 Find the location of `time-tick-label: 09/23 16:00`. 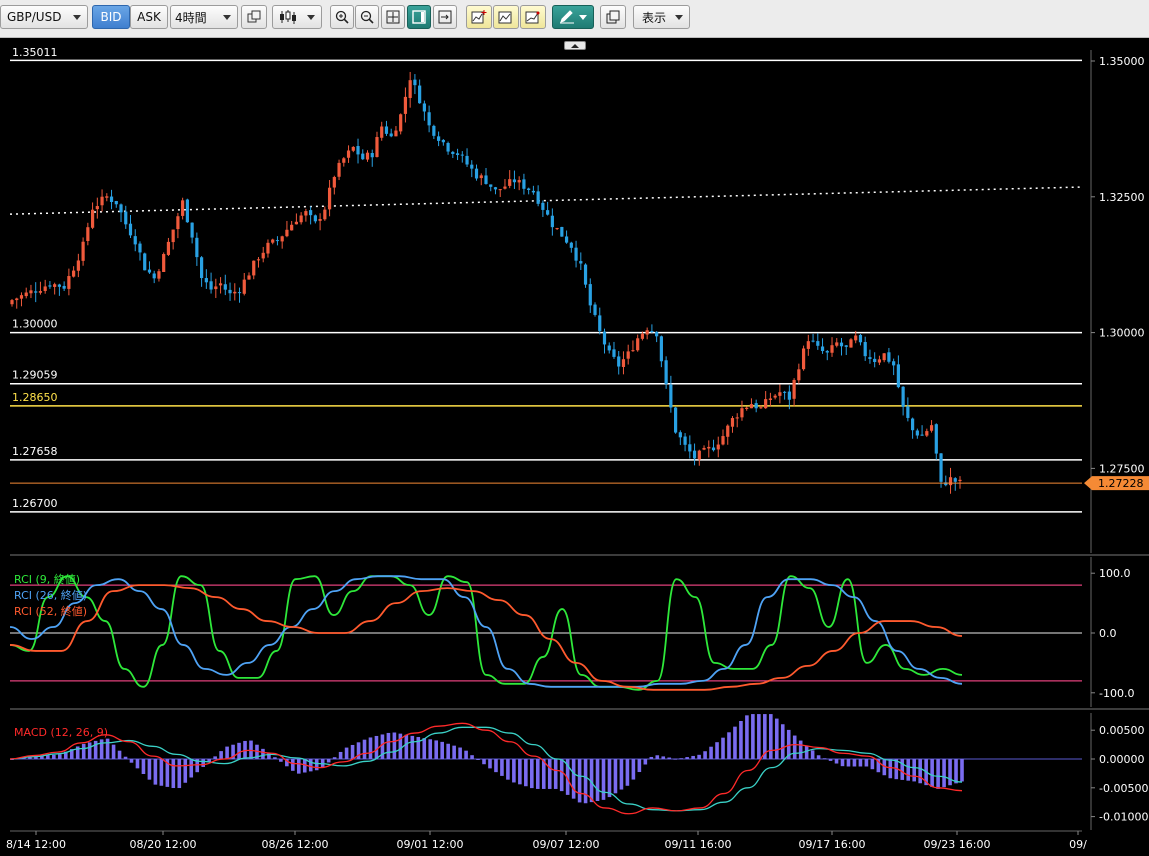

time-tick-label: 09/23 16:00 is located at coordinates (957, 844).